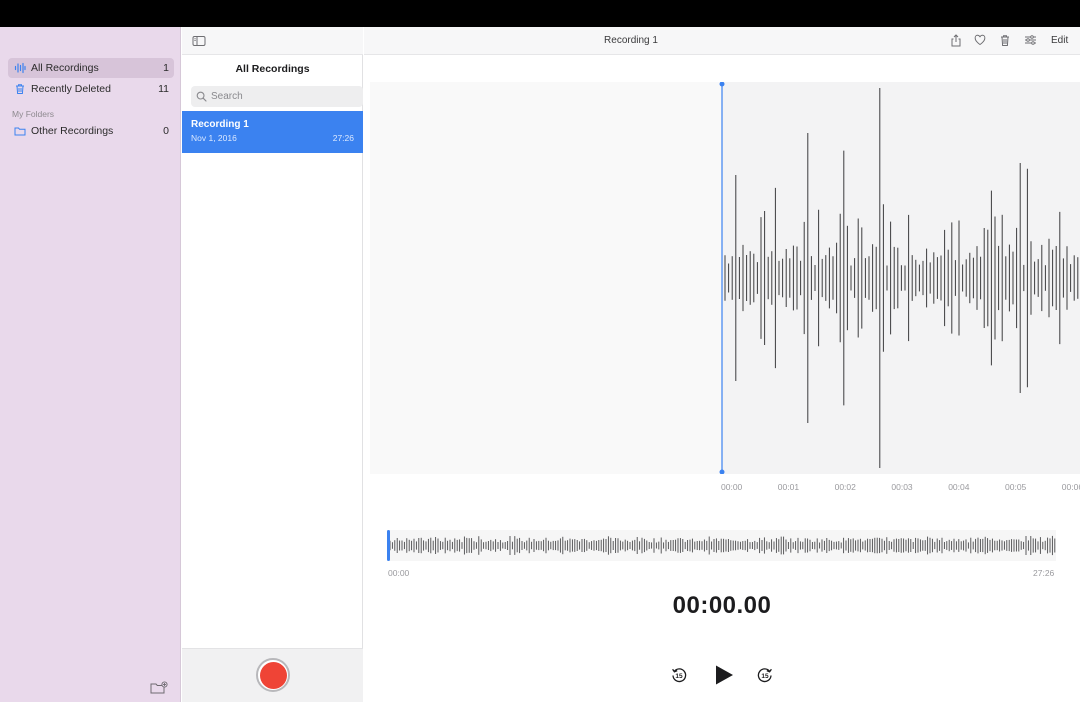  I want to click on recording-name: Recording 1, so click(220, 124).